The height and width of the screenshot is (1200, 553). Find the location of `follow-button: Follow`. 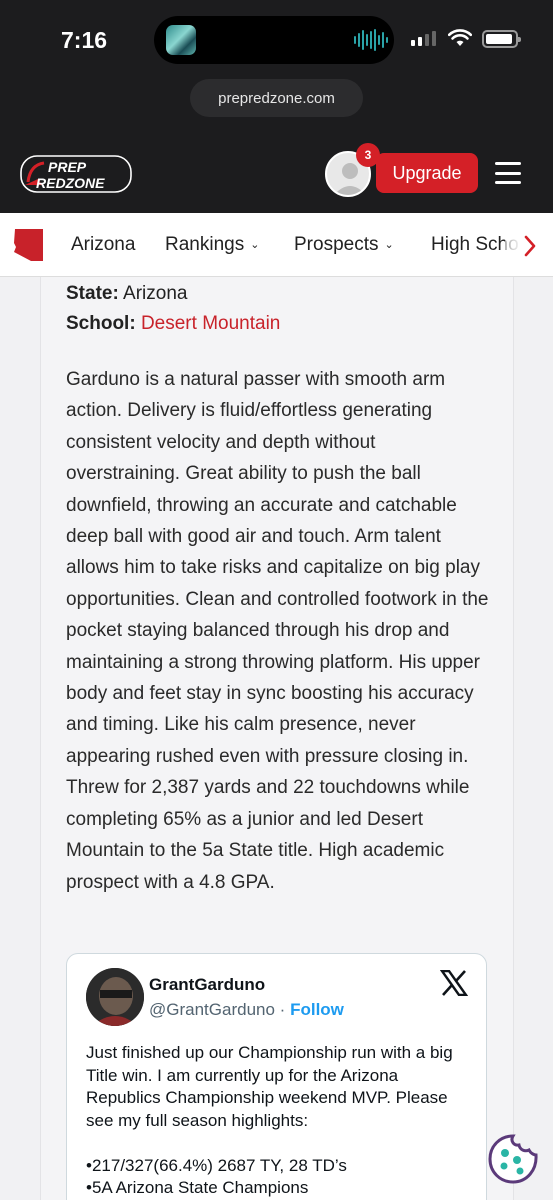

follow-button: Follow is located at coordinates (317, 1009).